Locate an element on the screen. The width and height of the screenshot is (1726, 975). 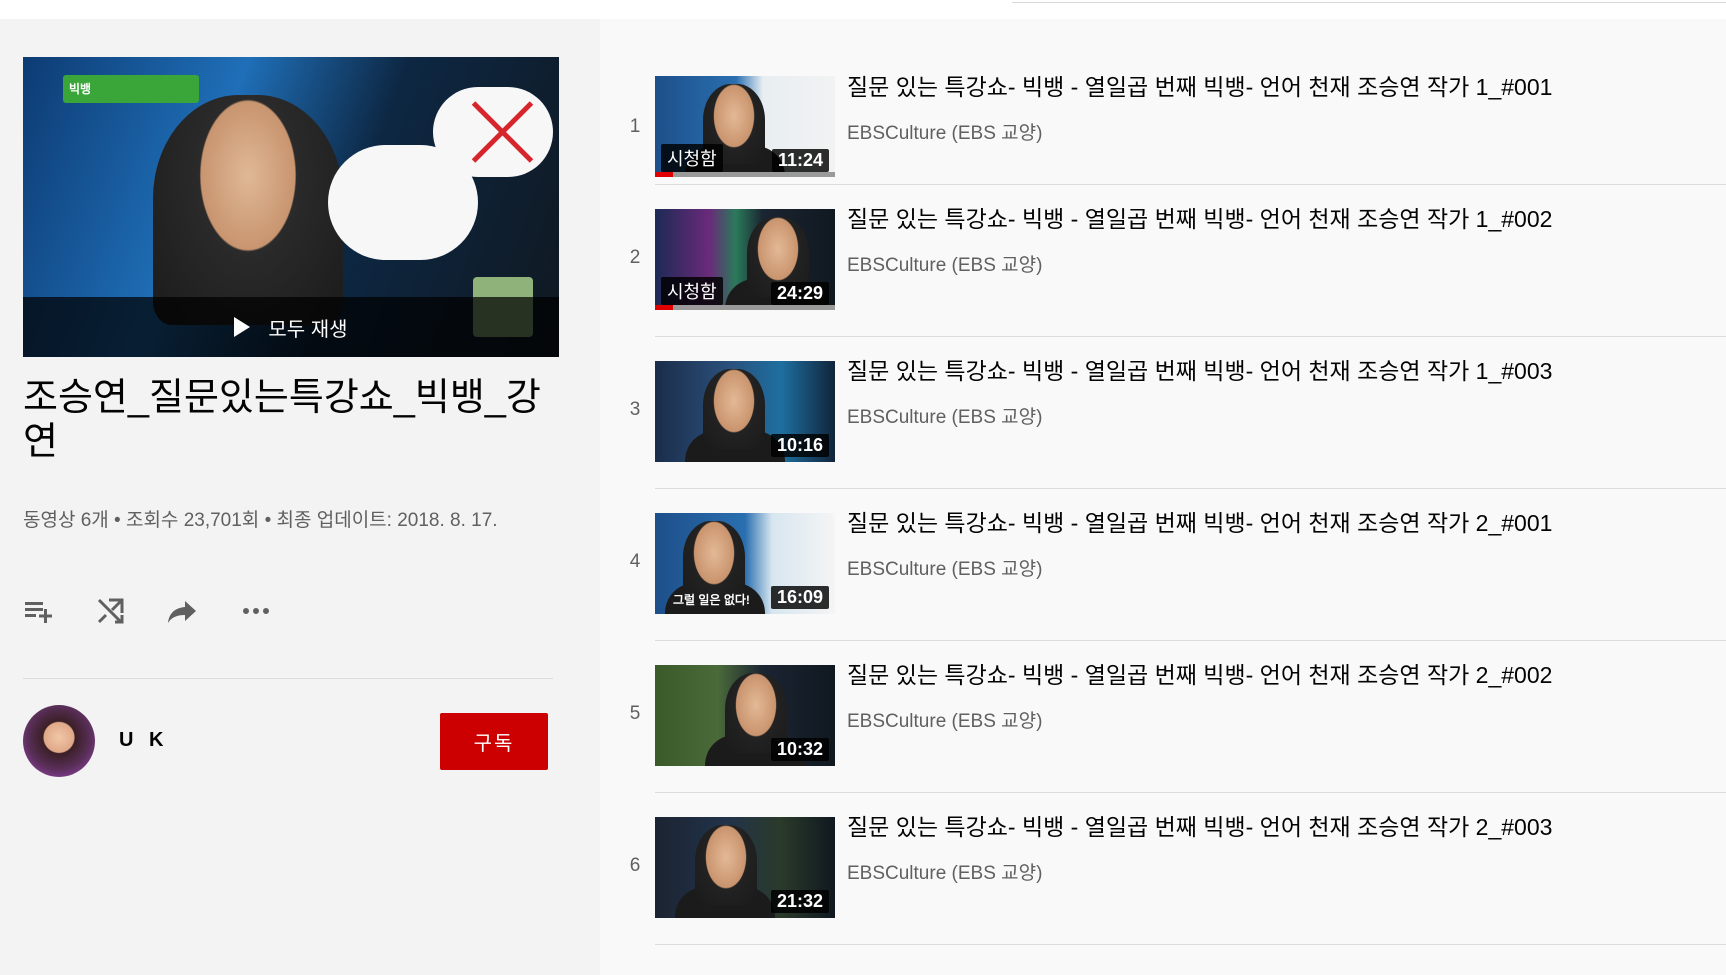
play-all-button: 모두 재생 is located at coordinates (291, 327).